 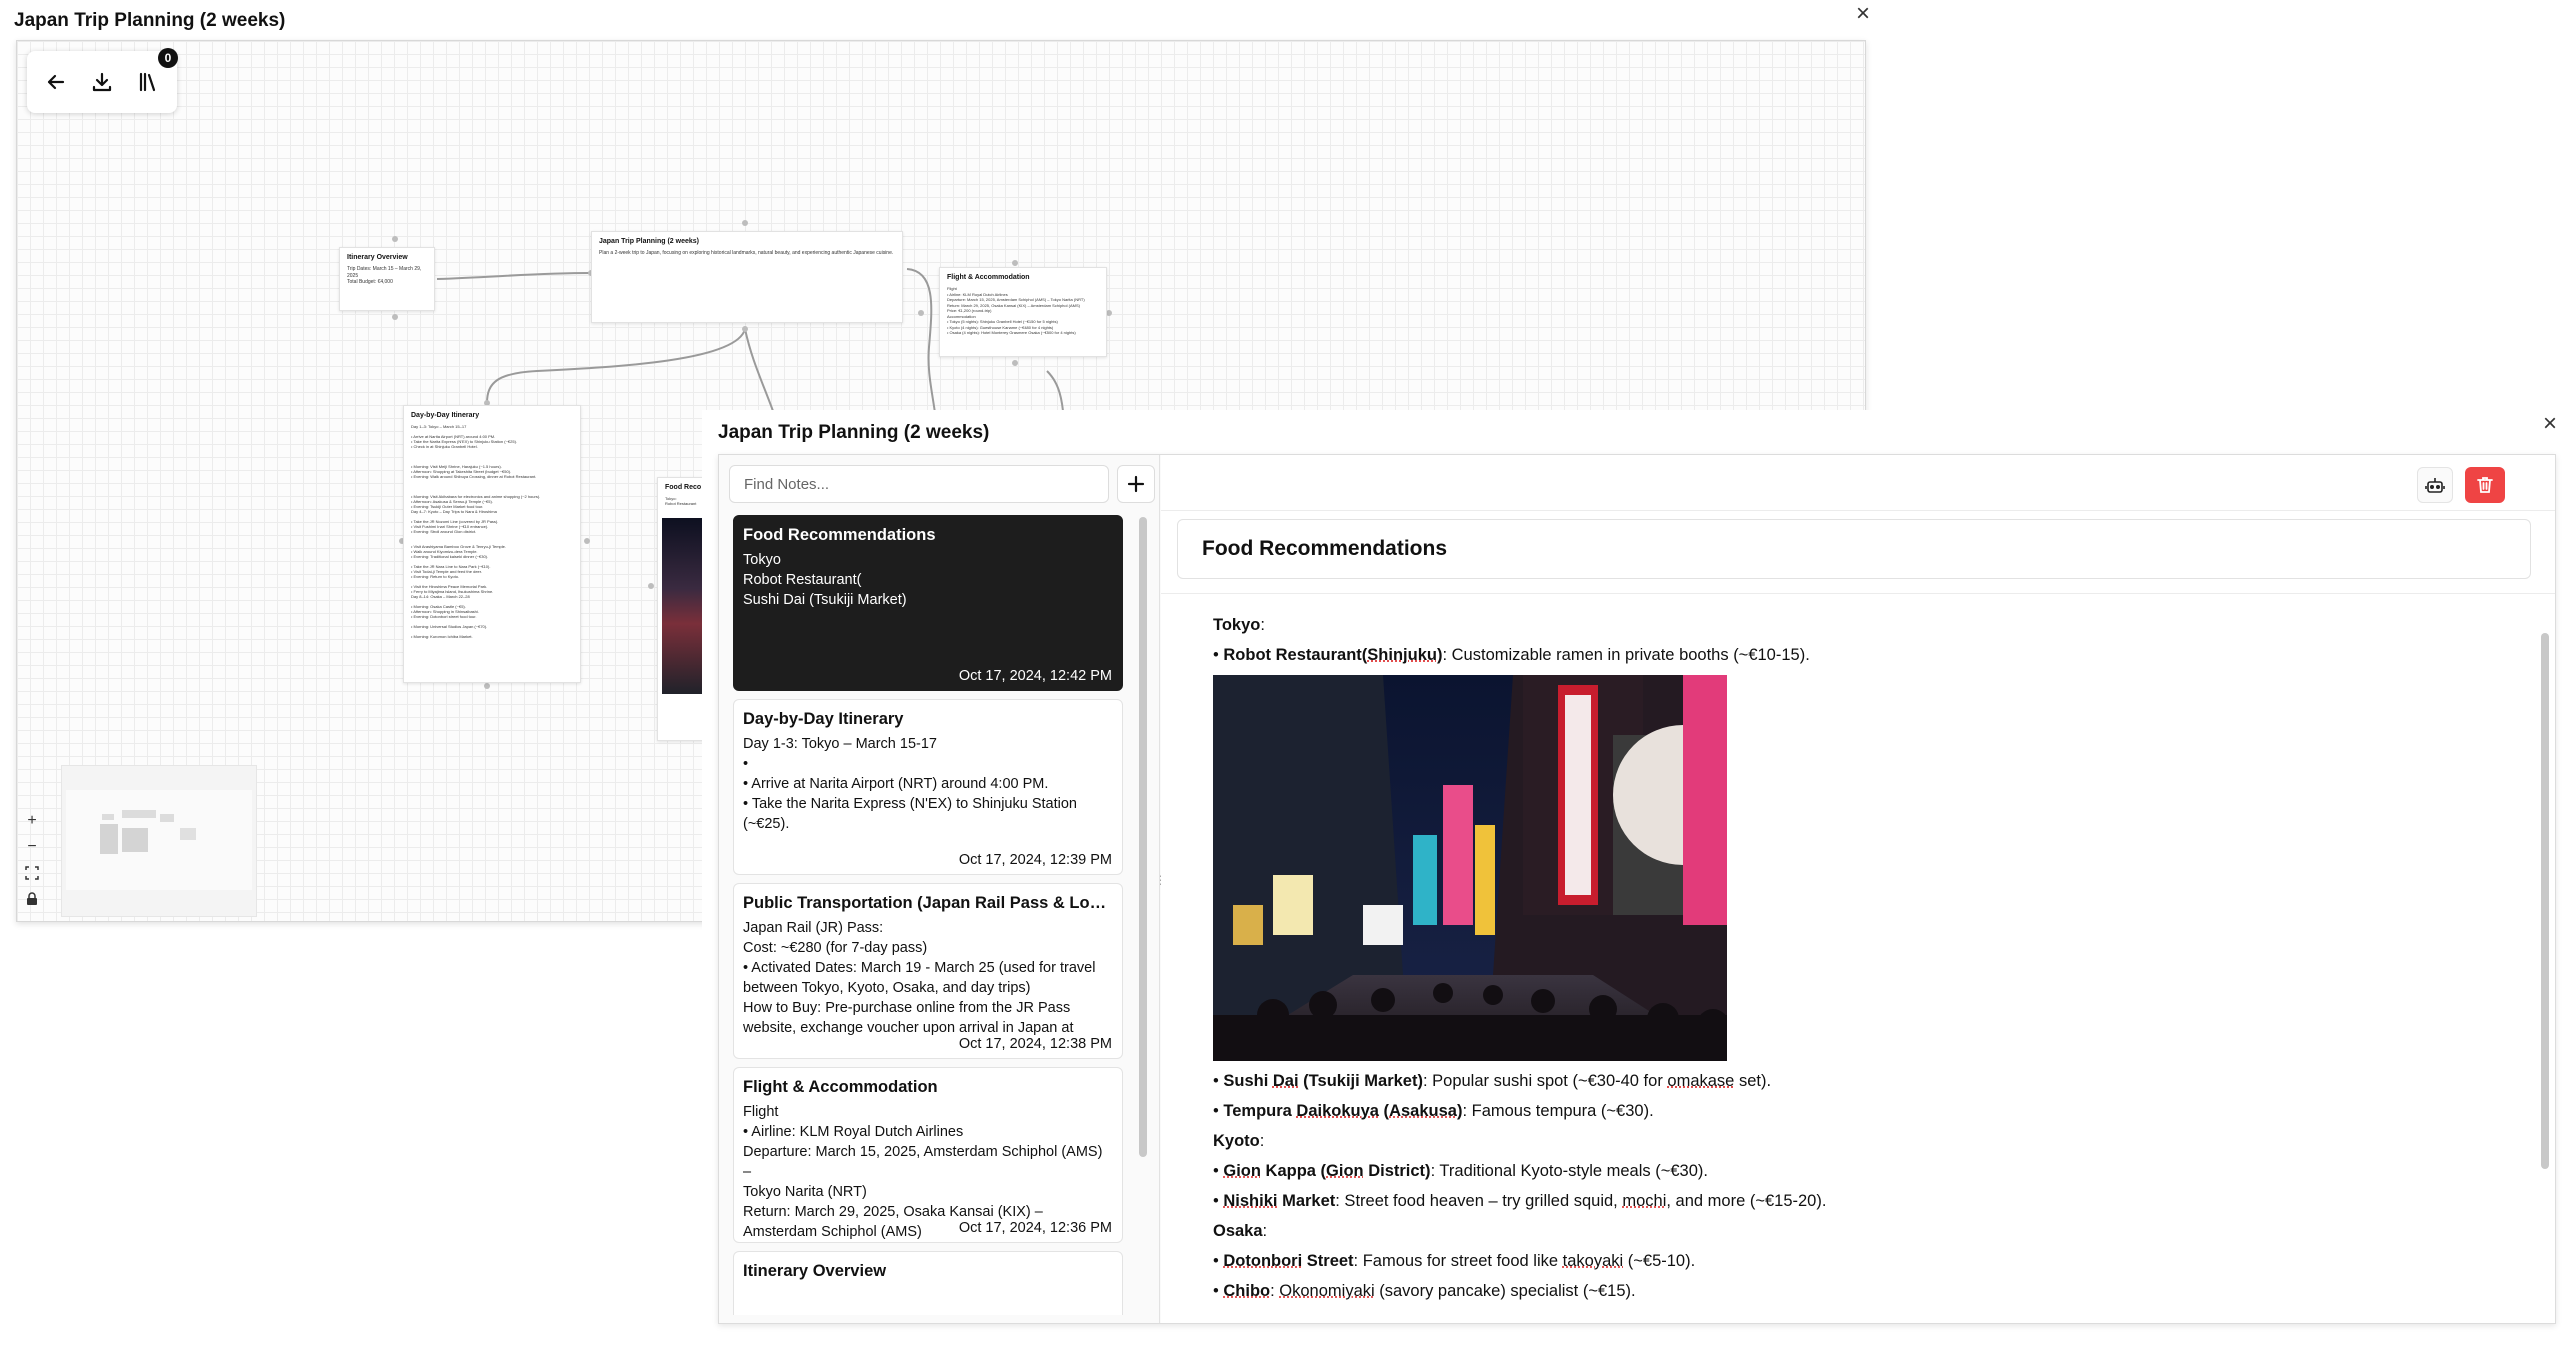 What do you see at coordinates (32, 847) in the screenshot?
I see `zoom-out-button: −` at bounding box center [32, 847].